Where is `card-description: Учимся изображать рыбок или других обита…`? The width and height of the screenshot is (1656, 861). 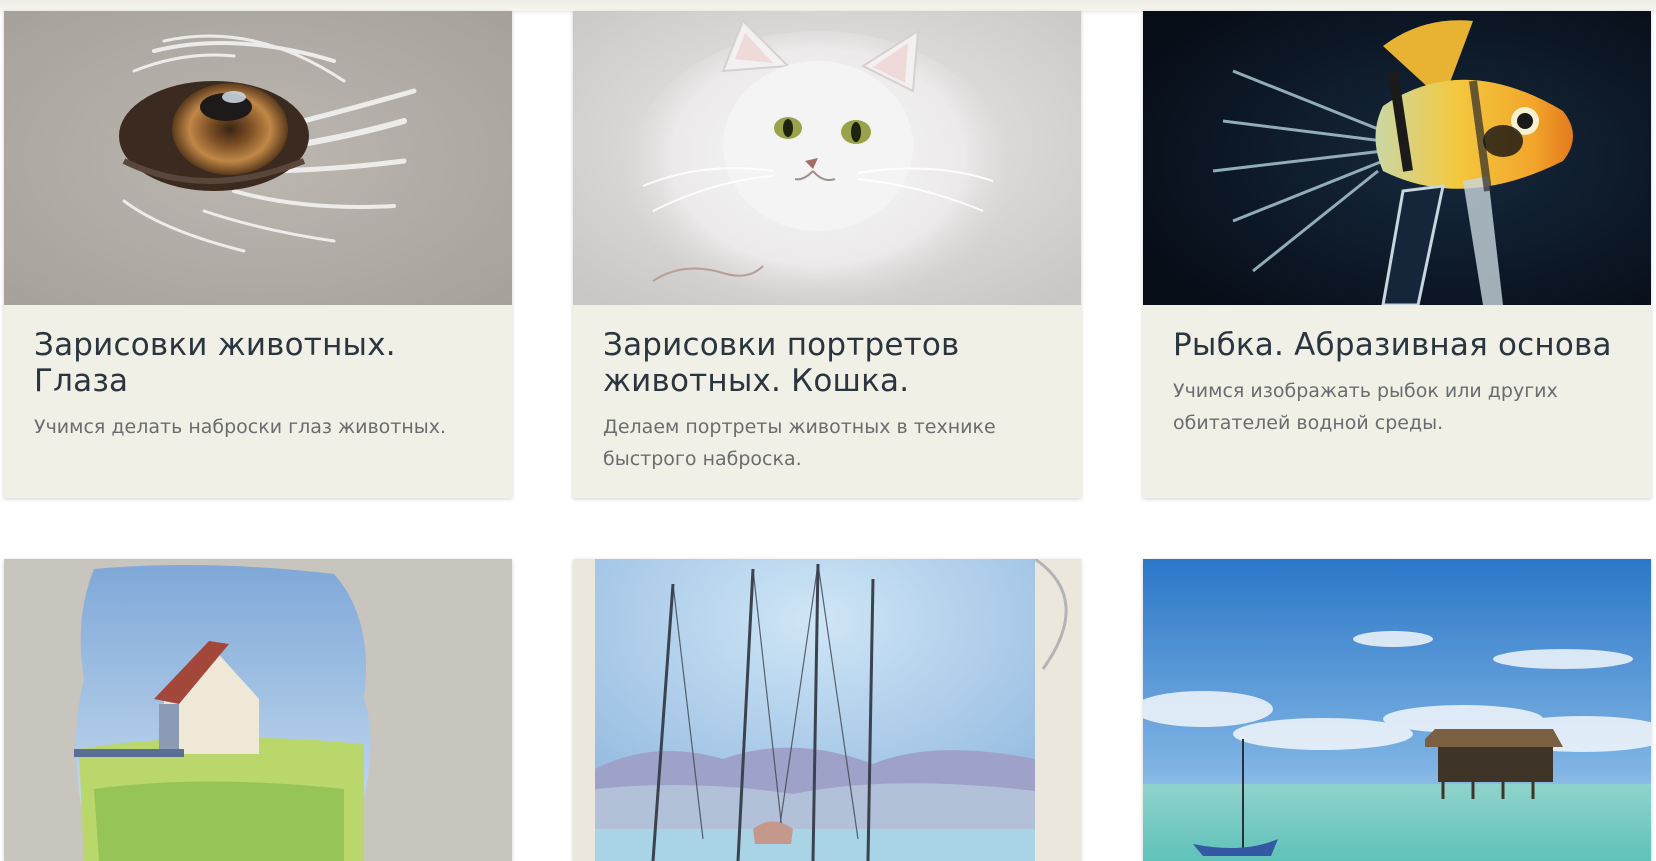
card-description: Учимся изображать рыбок или других обита… is located at coordinates (1365, 407).